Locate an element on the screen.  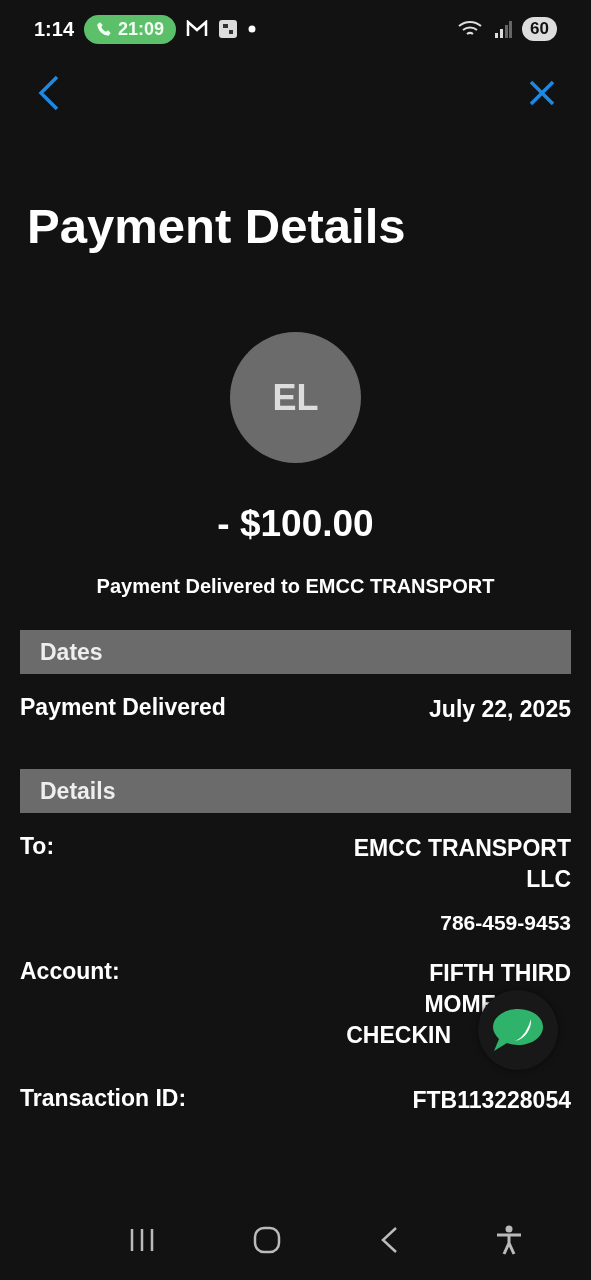
battery-level: 60 is located at coordinates (539, 29).